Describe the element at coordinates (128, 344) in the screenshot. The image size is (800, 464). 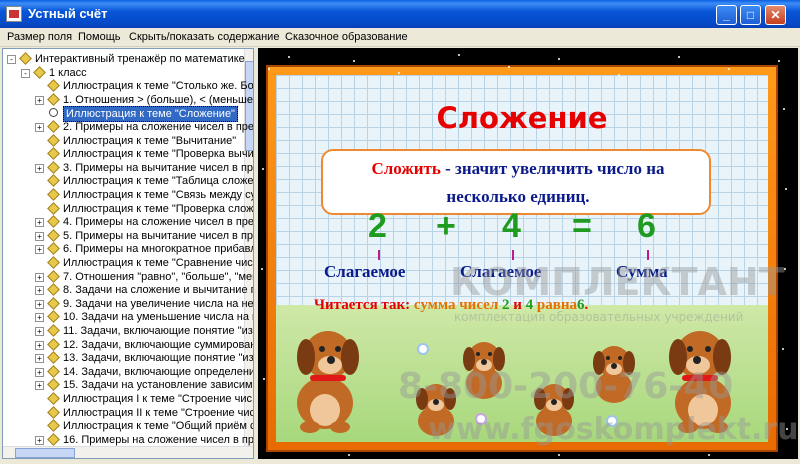
I see `tree-item: +12. Задачи, включающие суммирован` at that location.